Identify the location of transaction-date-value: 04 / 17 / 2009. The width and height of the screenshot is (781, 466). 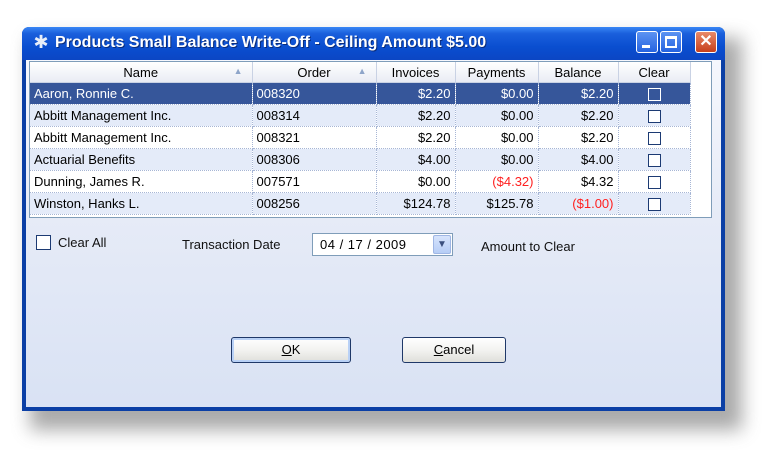
(363, 244).